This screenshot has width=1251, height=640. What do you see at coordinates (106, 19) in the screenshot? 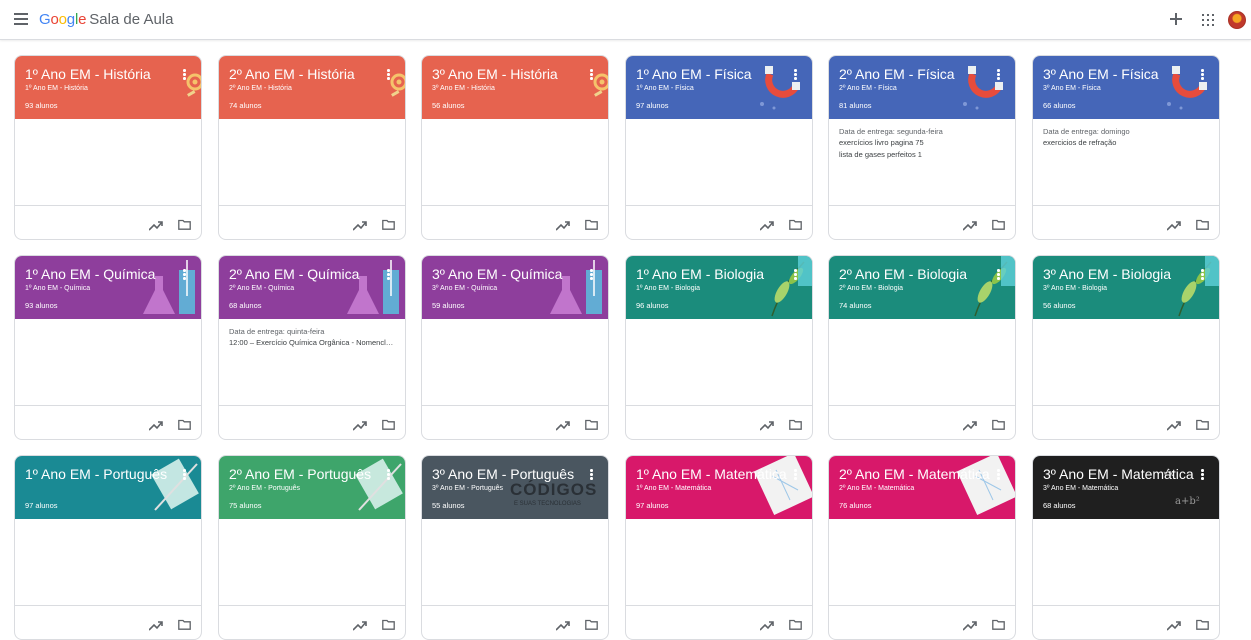
I see `app-logo: Google Sala de Aula` at bounding box center [106, 19].